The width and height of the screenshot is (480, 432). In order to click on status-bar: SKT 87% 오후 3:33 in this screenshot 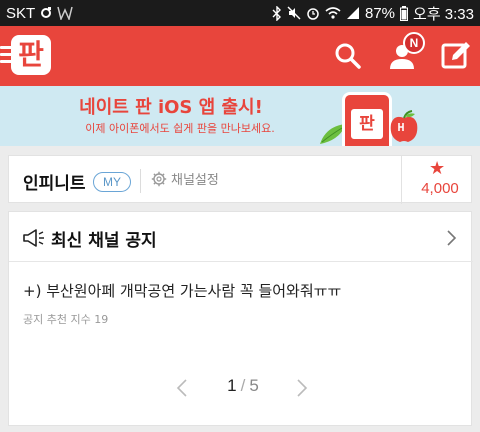, I will do `click(240, 13)`.